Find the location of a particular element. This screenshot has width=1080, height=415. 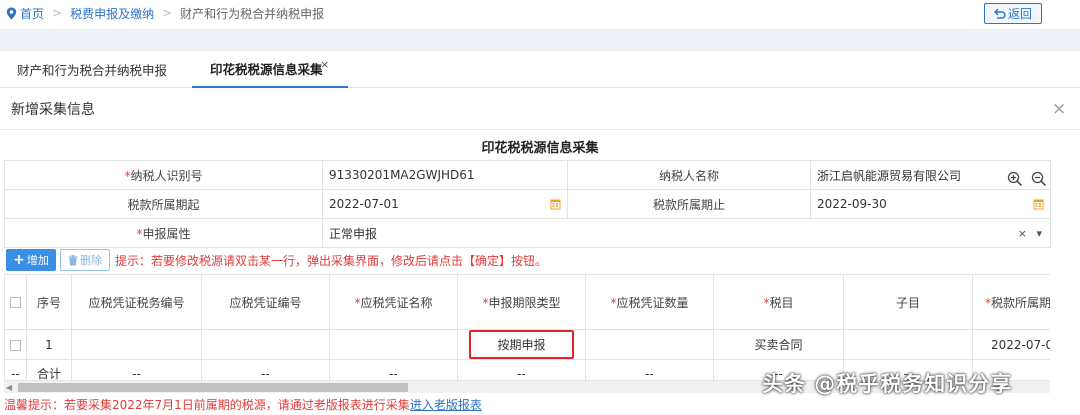

tab-label: 印花税税源信息采集 is located at coordinates (266, 69).